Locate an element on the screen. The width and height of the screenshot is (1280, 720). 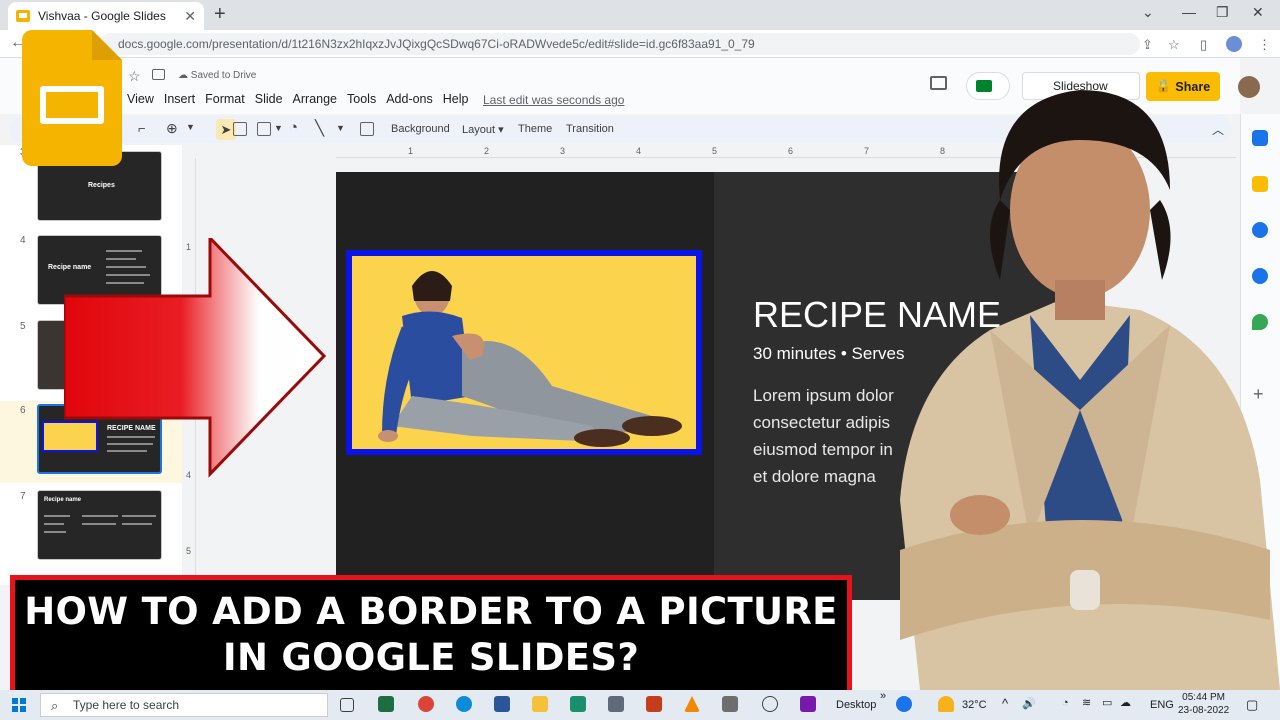
zoom-dropdown-icon: ▼ is located at coordinates (190, 127).